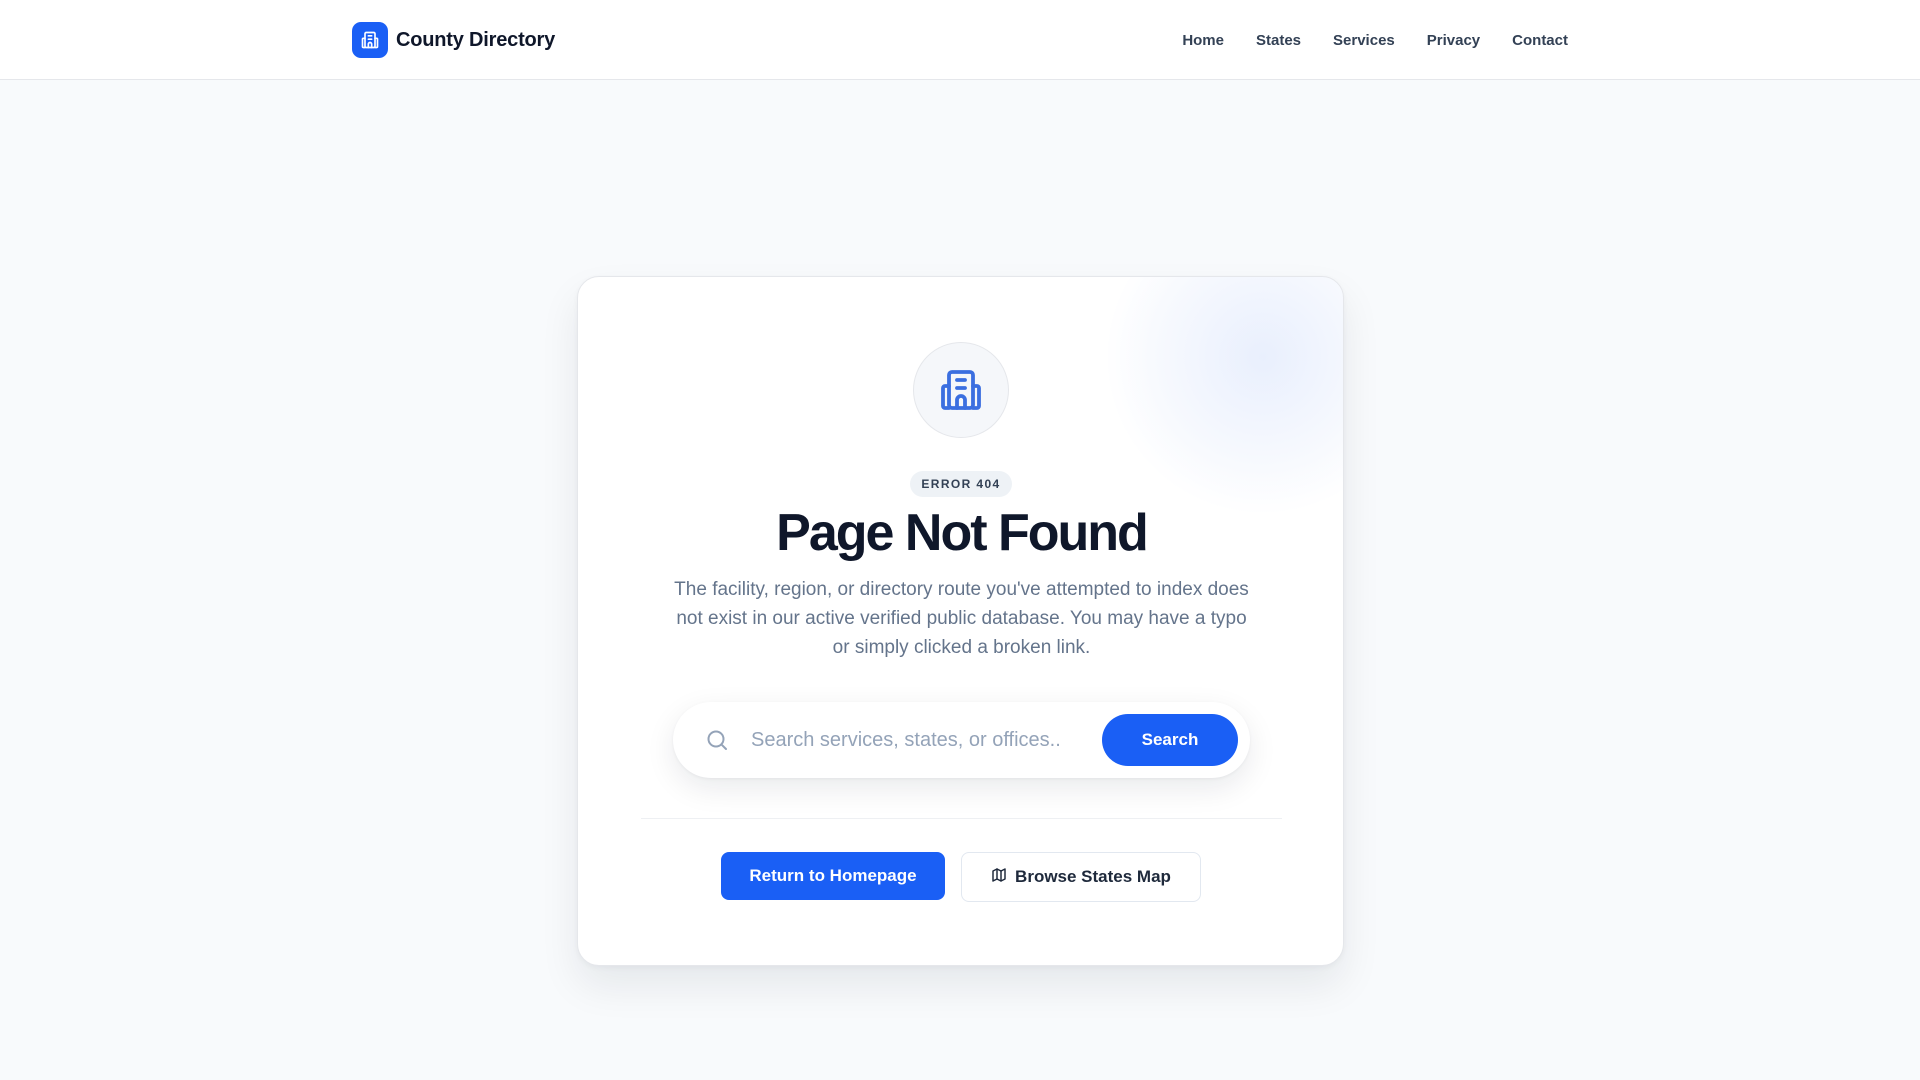  Describe the element at coordinates (1540, 40) in the screenshot. I see `nav-link-contact: Contact` at that location.